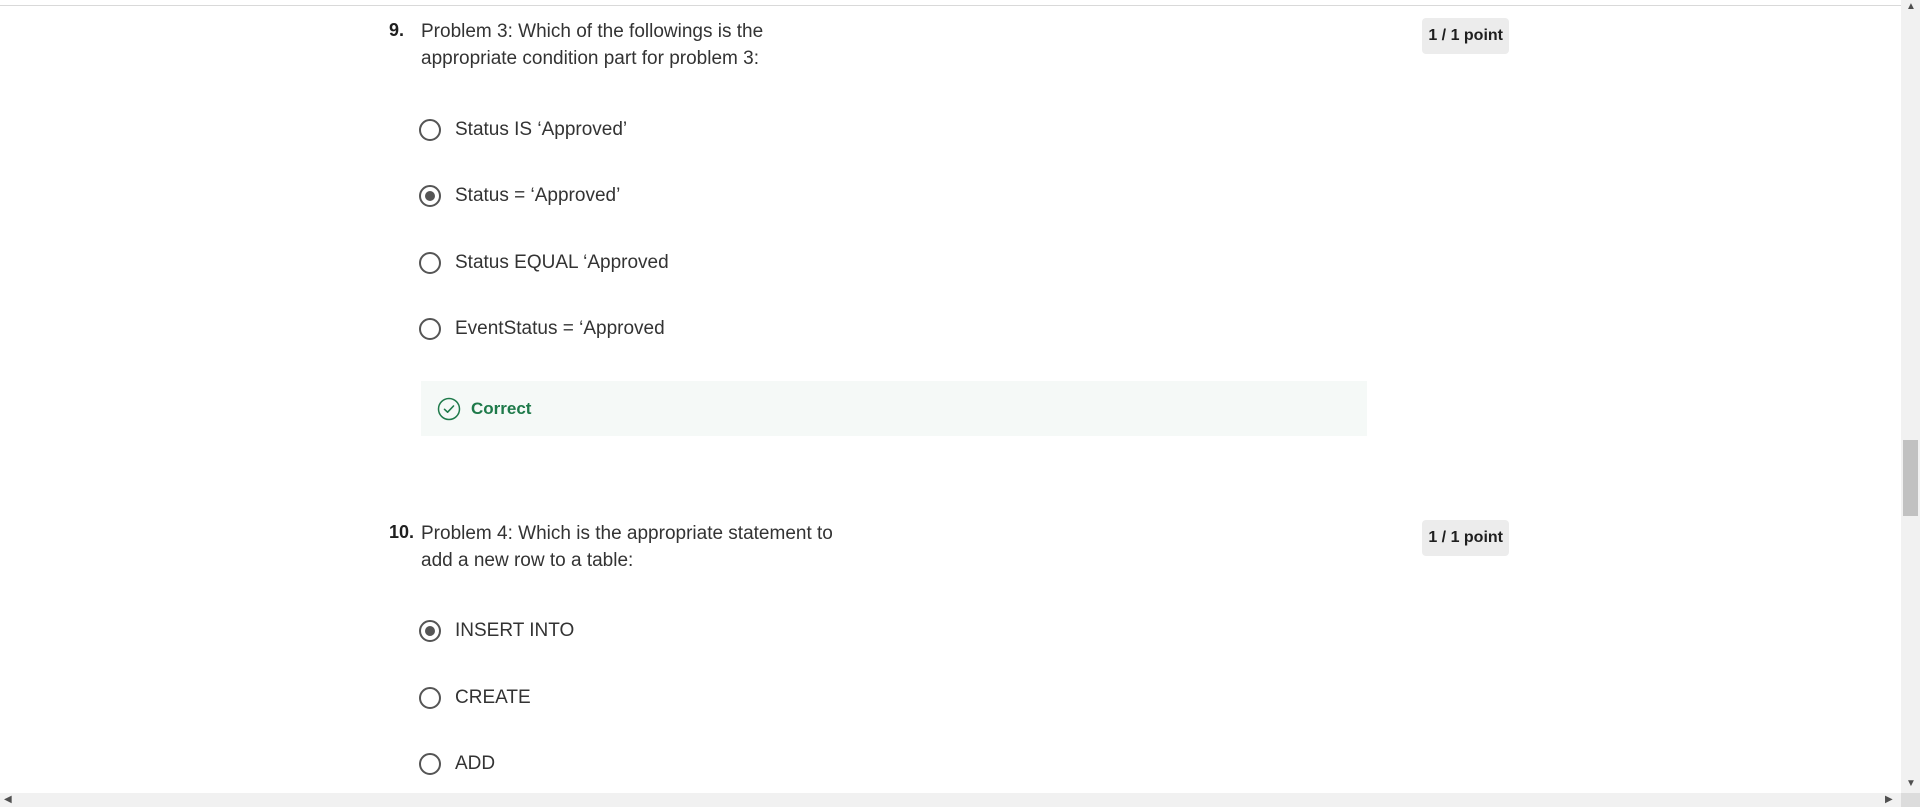 The width and height of the screenshot is (1920, 807). Describe the element at coordinates (515, 630) in the screenshot. I see `option-label: INSERT INTO` at that location.